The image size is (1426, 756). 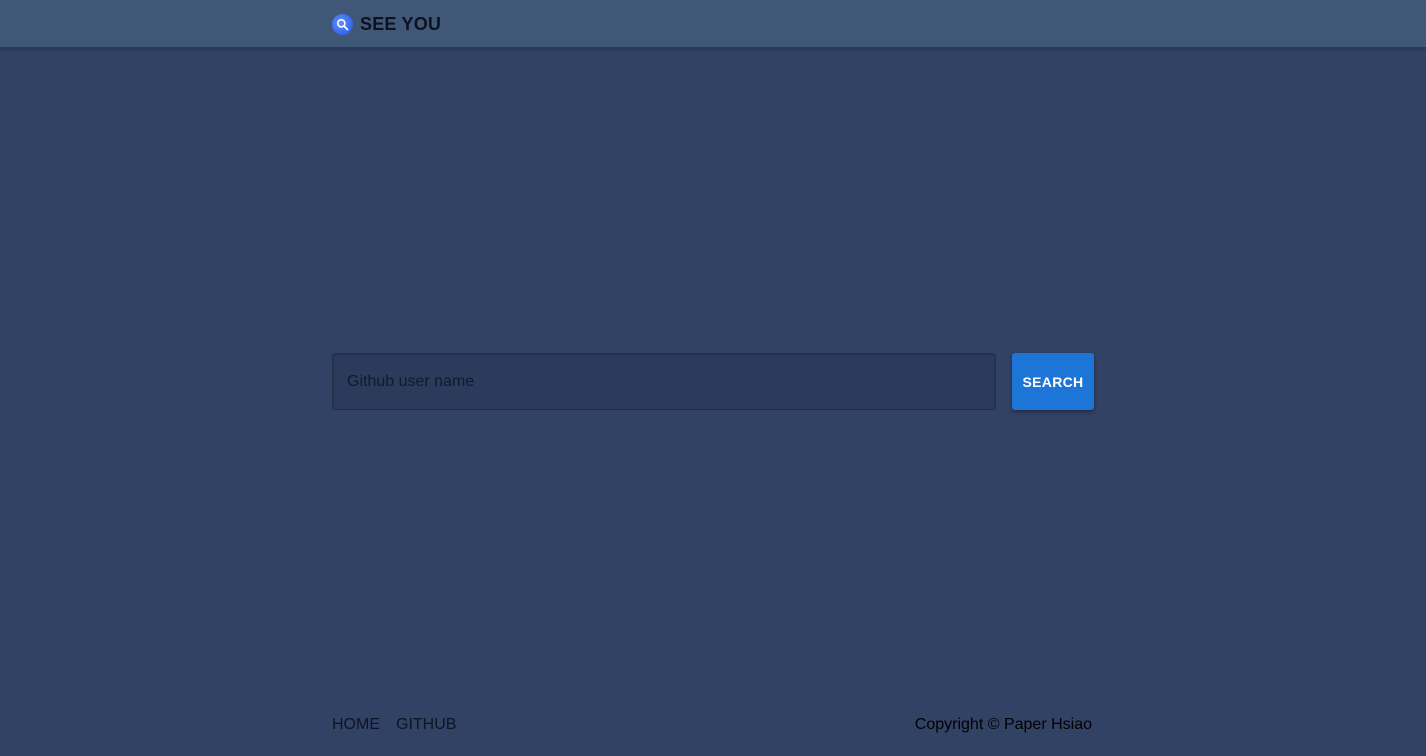 What do you see at coordinates (713, 727) in the screenshot?
I see `footer: HOME GITHUB Copyright © Paper Hsiao` at bounding box center [713, 727].